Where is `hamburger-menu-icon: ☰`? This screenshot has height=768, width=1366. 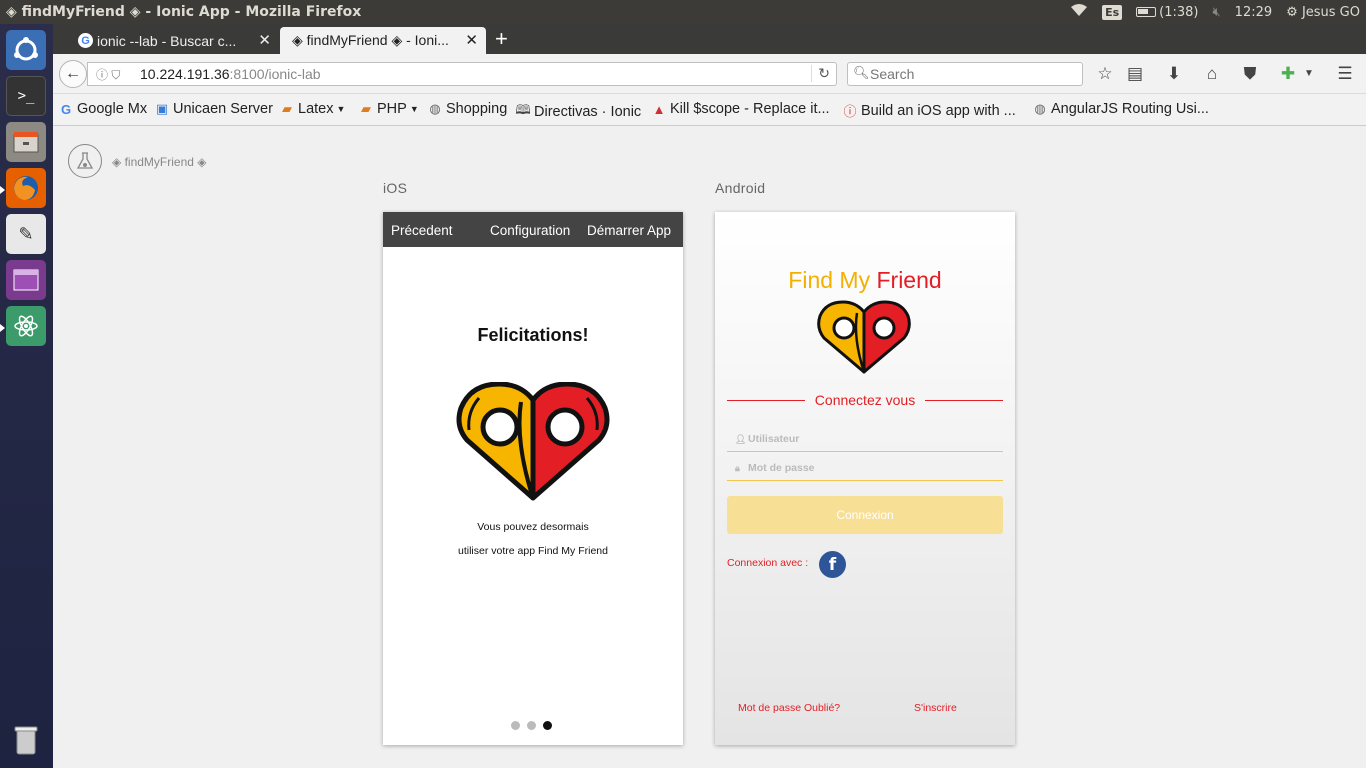 hamburger-menu-icon: ☰ is located at coordinates (1345, 74).